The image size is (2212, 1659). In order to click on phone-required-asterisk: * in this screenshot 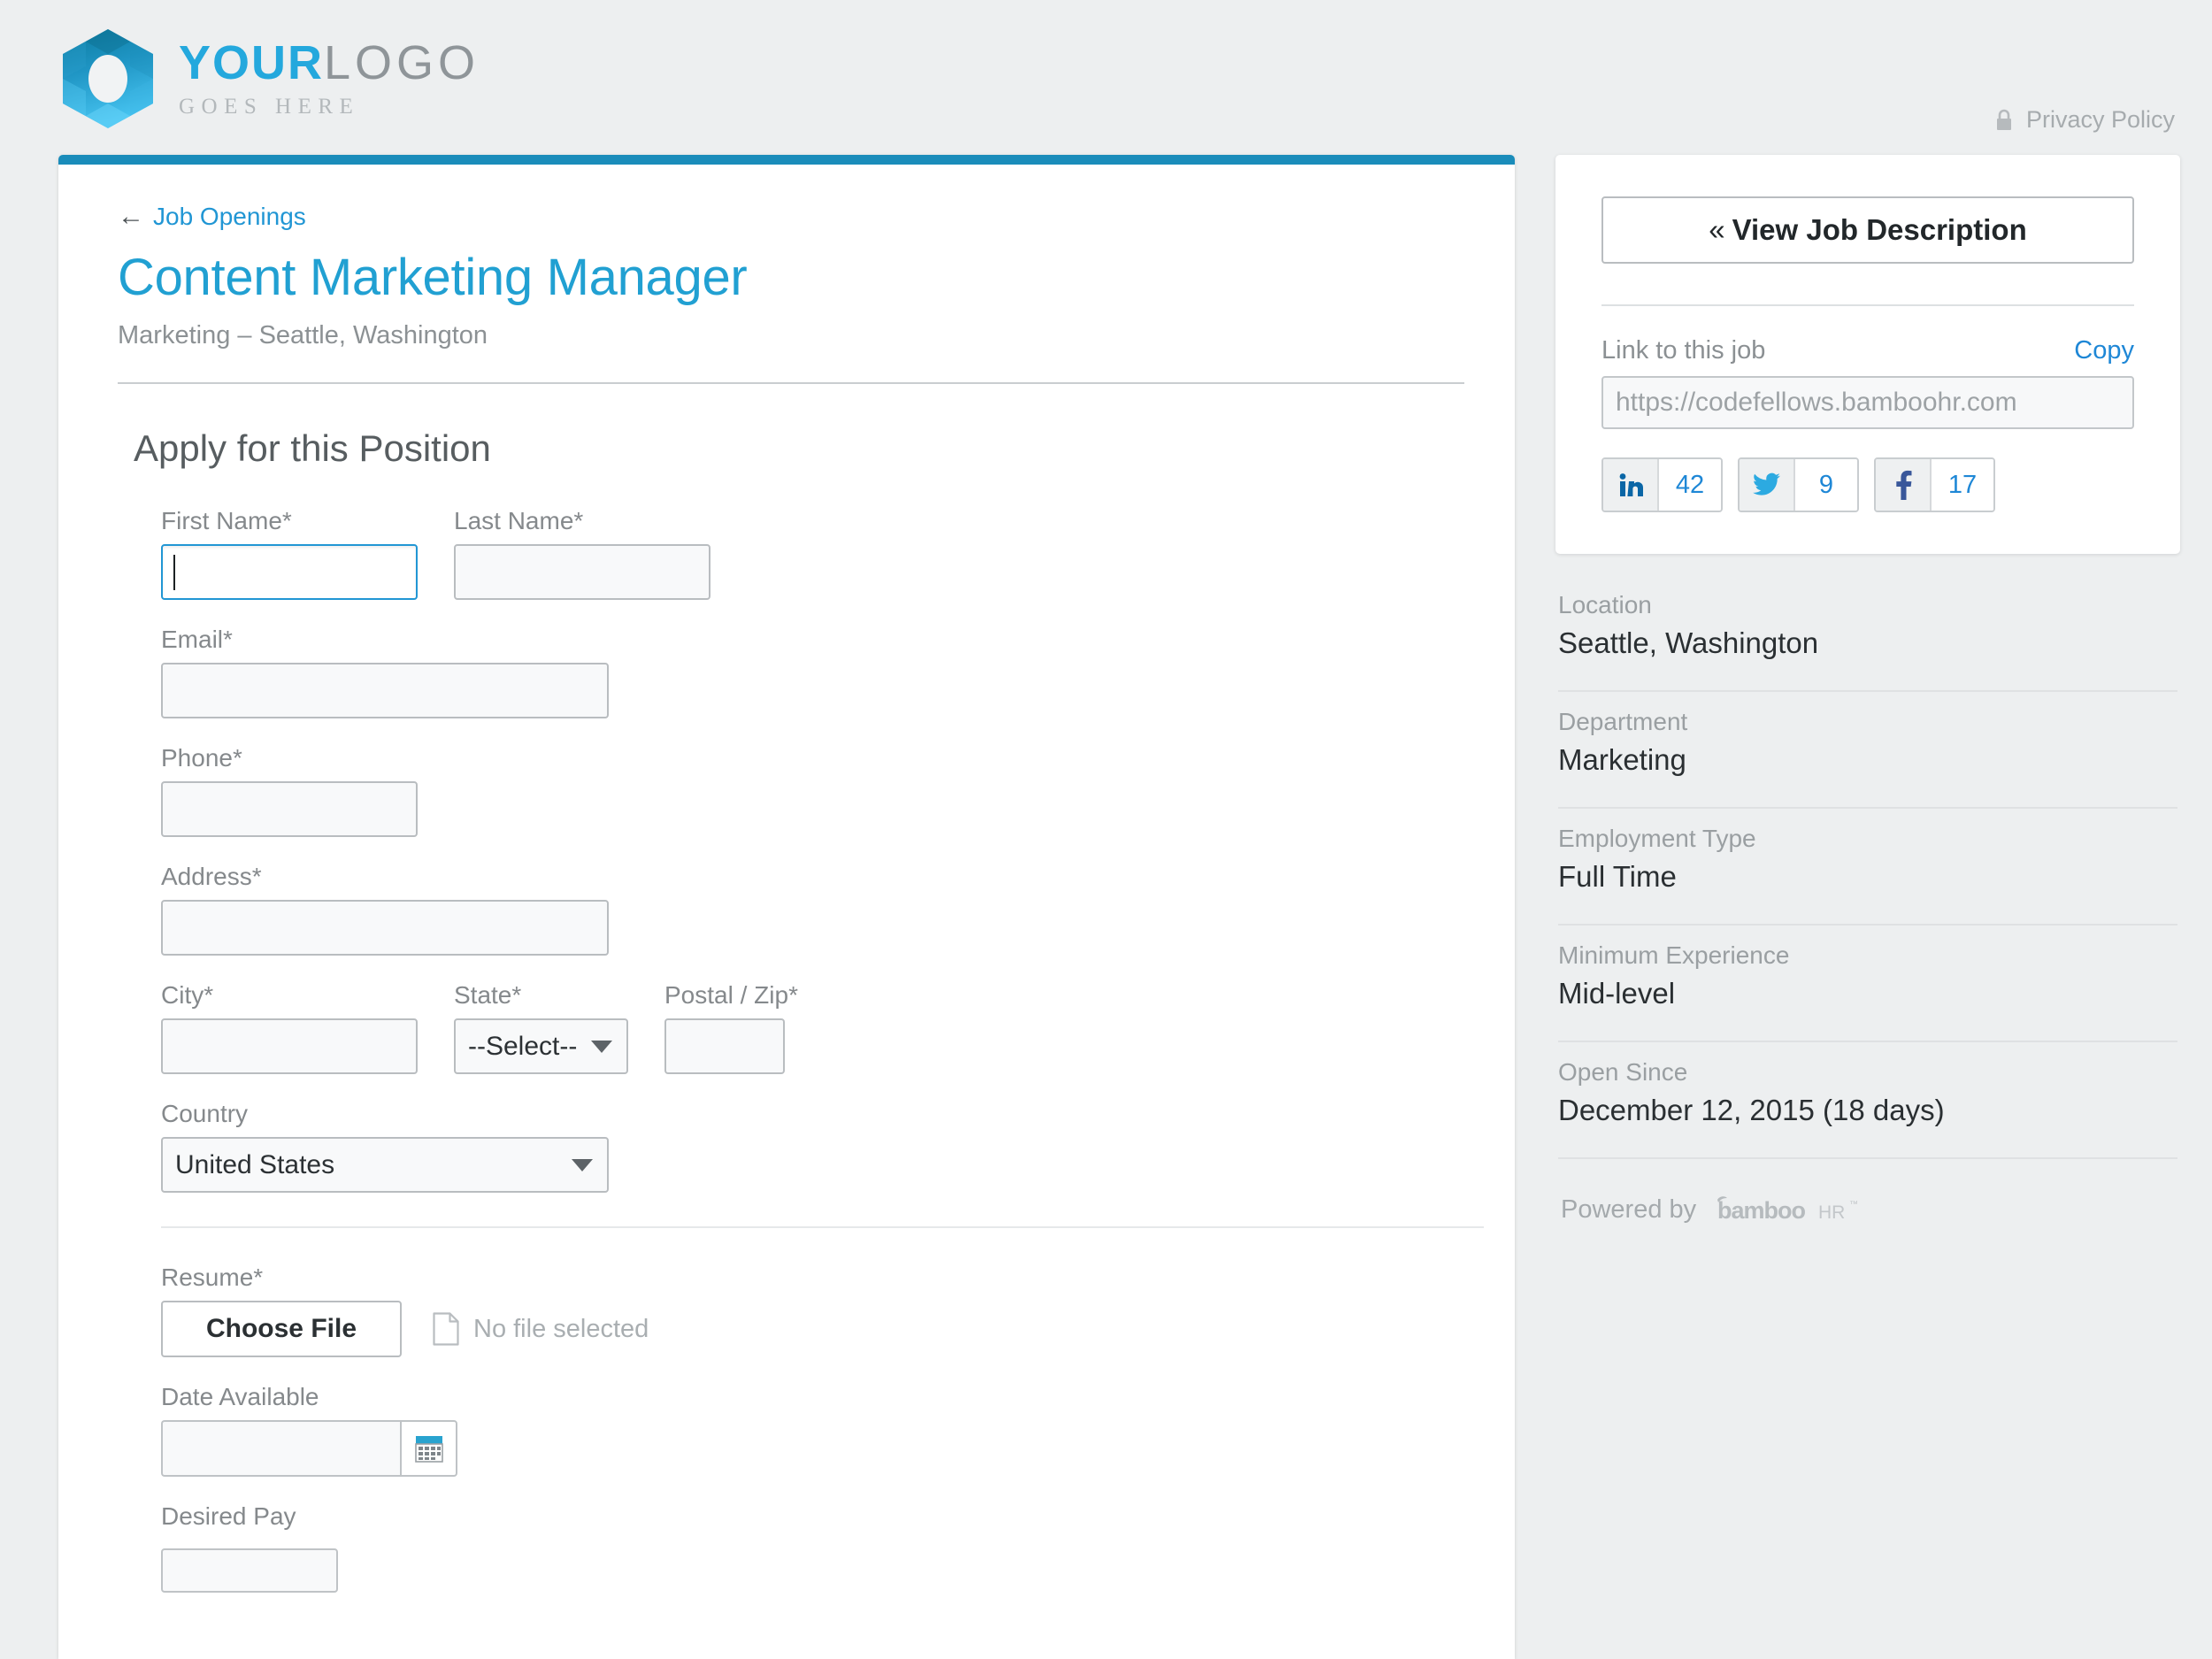, I will do `click(237, 758)`.